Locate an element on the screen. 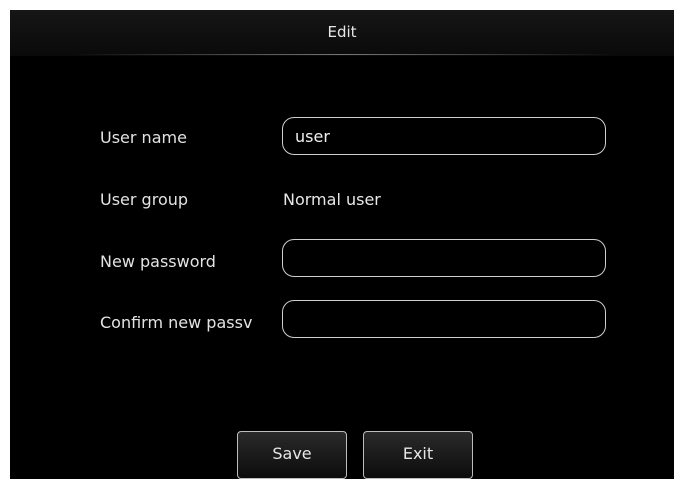 The image size is (684, 479). confirm-password-input is located at coordinates (444, 319).